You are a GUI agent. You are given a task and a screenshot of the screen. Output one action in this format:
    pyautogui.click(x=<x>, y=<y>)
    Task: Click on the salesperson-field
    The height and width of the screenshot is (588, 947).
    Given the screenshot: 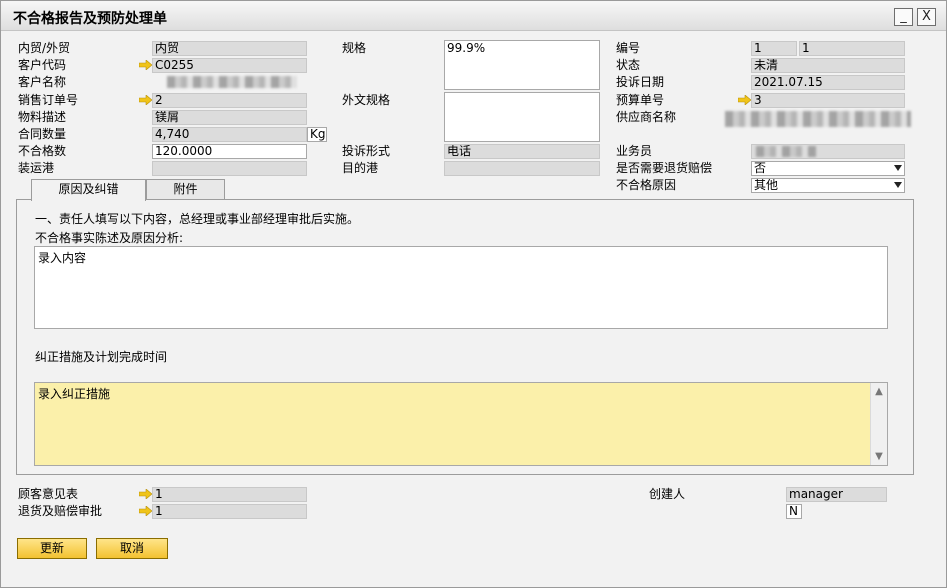 What is the action you would take?
    pyautogui.click(x=828, y=151)
    